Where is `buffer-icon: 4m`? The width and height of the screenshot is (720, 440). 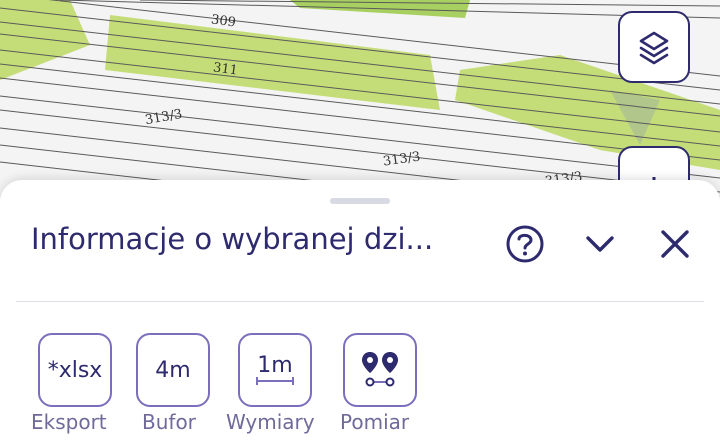 buffer-icon: 4m is located at coordinates (173, 370).